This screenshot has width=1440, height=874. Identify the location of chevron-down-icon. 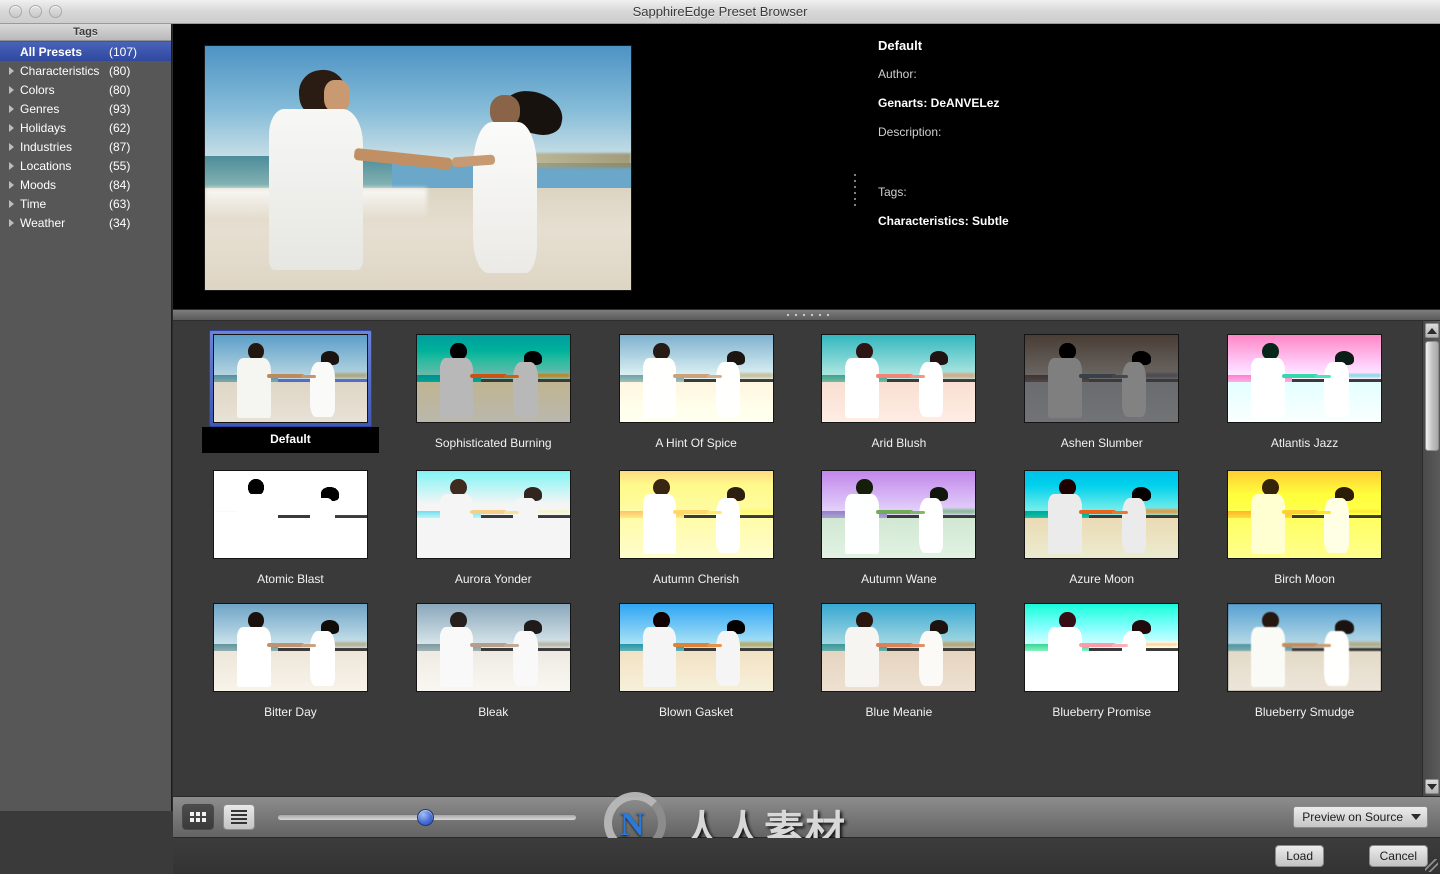
(1416, 817).